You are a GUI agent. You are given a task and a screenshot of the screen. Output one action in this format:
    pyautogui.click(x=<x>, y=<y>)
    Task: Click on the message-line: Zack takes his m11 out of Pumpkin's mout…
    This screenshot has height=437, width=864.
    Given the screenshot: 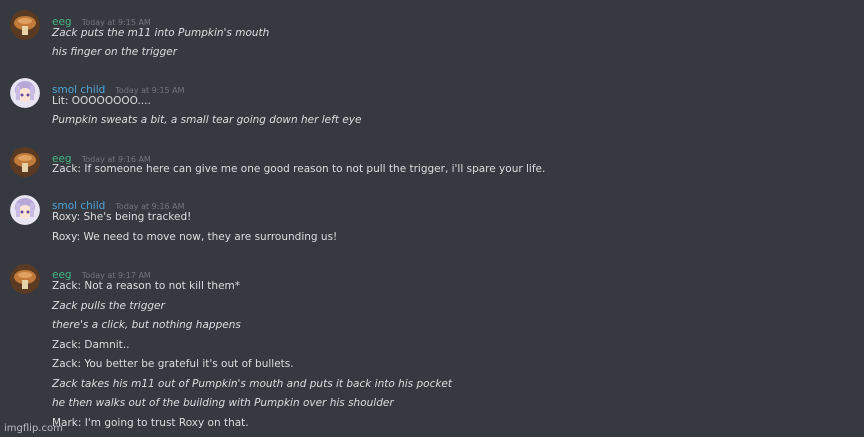 What is the action you would take?
    pyautogui.click(x=252, y=384)
    